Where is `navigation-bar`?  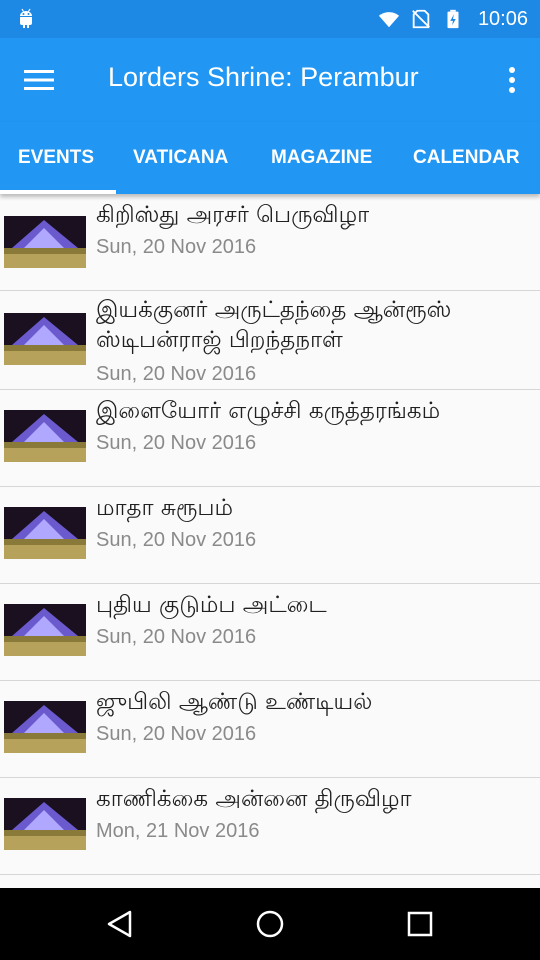 navigation-bar is located at coordinates (270, 924).